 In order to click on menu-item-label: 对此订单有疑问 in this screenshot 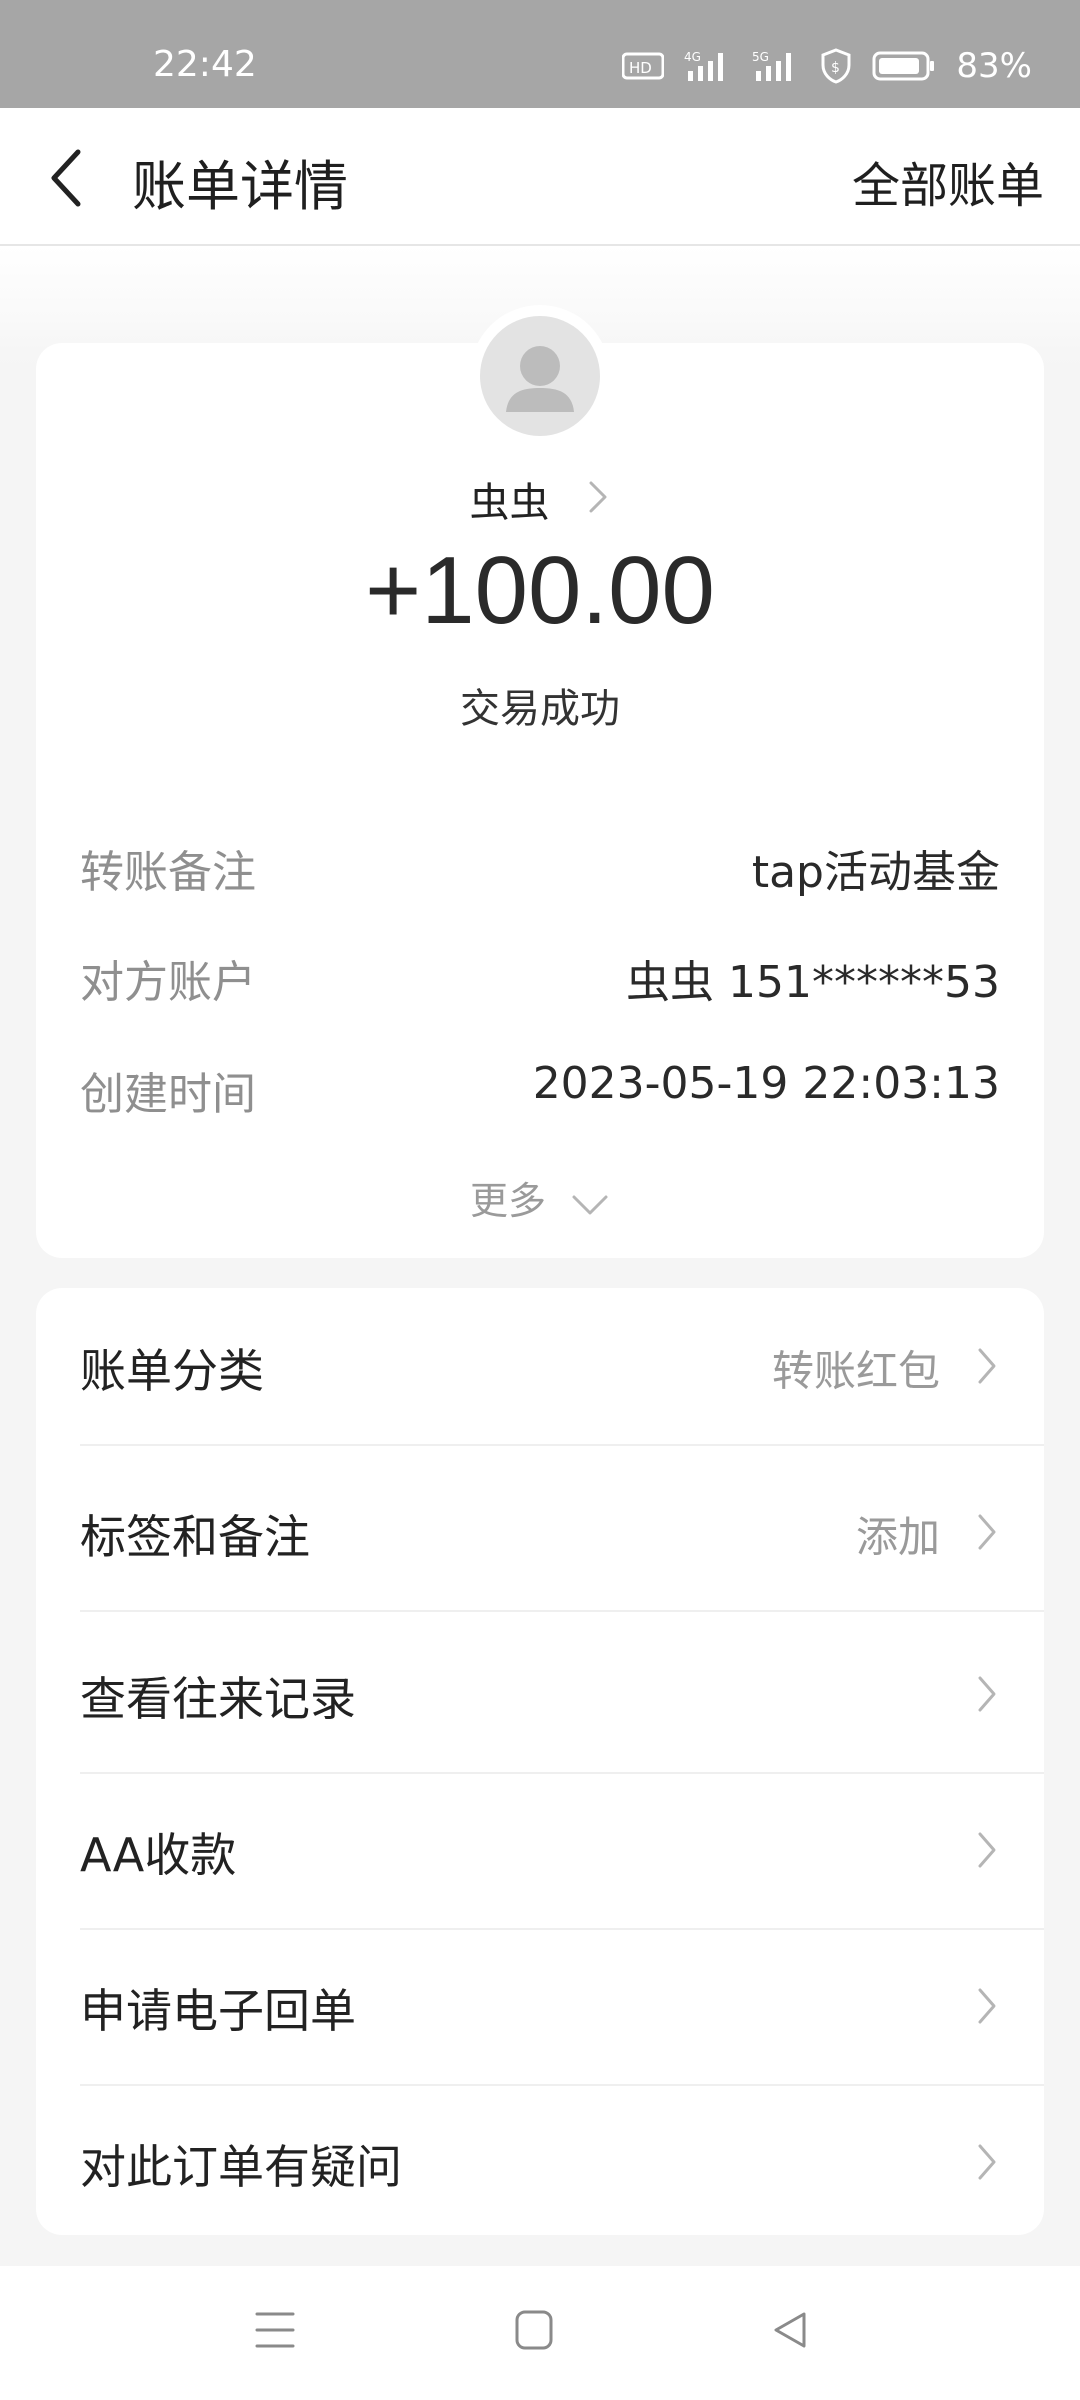, I will do `click(241, 2167)`.